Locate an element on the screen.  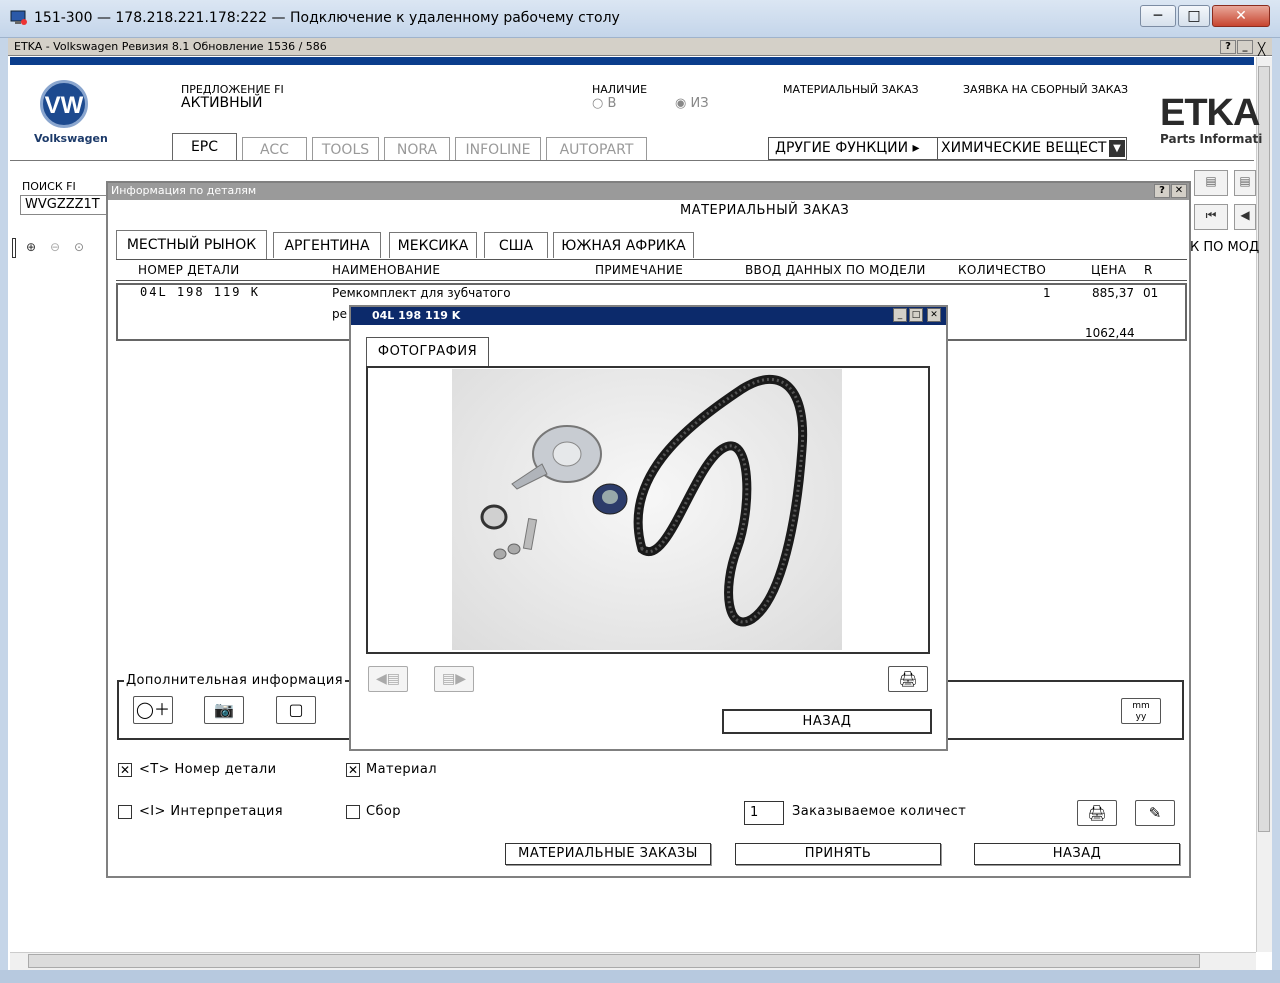
prev-page-icon: ◀ is located at coordinates (1245, 217).